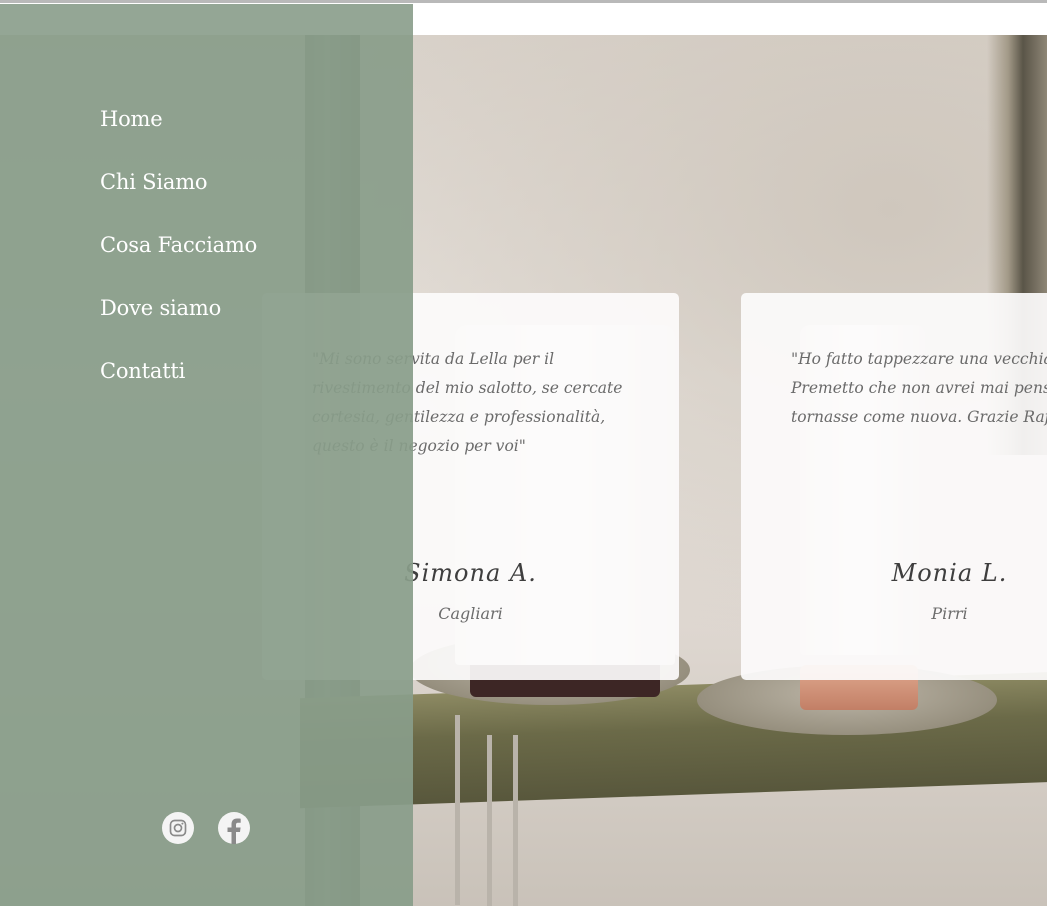  I want to click on facebook-icon, so click(234, 828).